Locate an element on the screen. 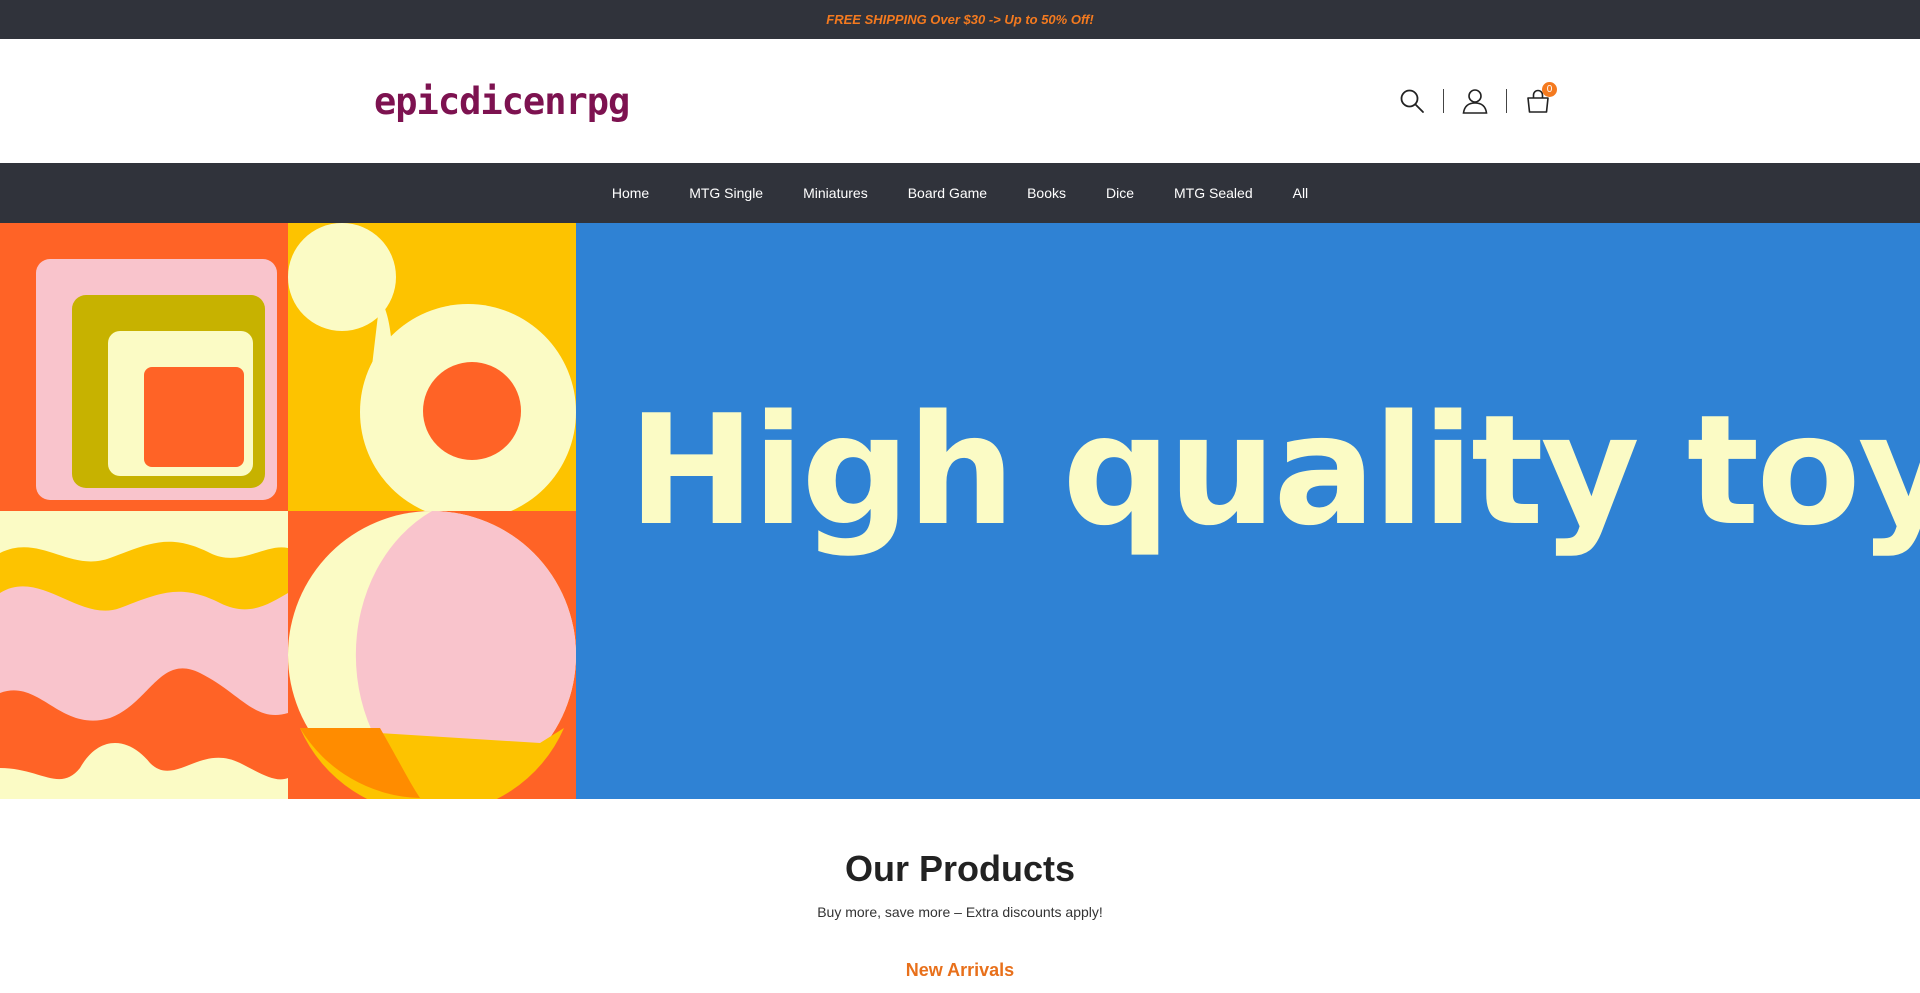  announcement-bar: FREE SHIPPING Over $30 -> Up to 50% Off! is located at coordinates (960, 19).